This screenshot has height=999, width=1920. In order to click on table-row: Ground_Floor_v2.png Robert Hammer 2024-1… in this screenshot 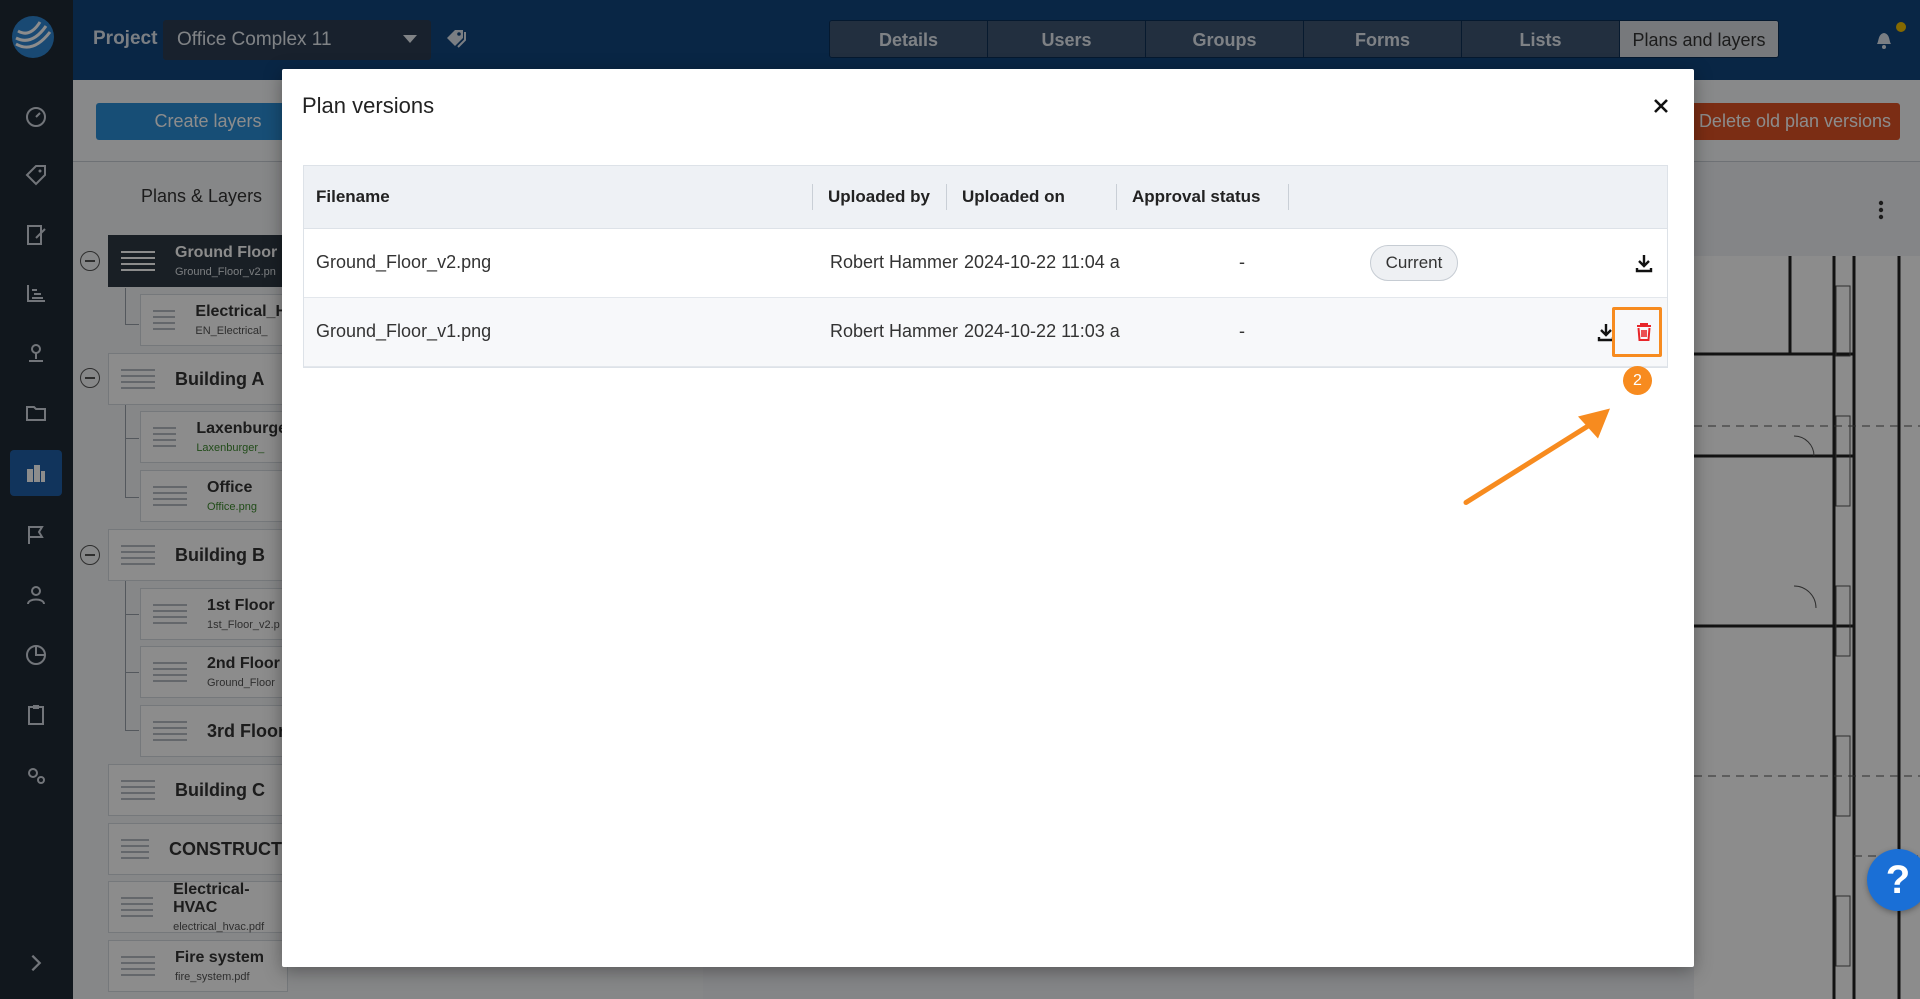, I will do `click(985, 263)`.